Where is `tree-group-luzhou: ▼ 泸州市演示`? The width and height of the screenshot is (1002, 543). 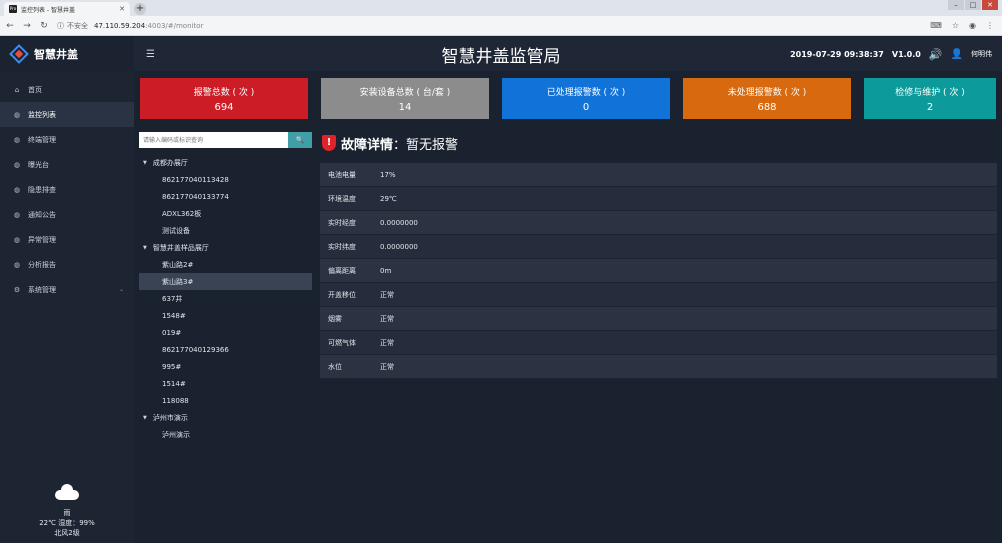 tree-group-luzhou: ▼ 泸州市演示 is located at coordinates (225, 417).